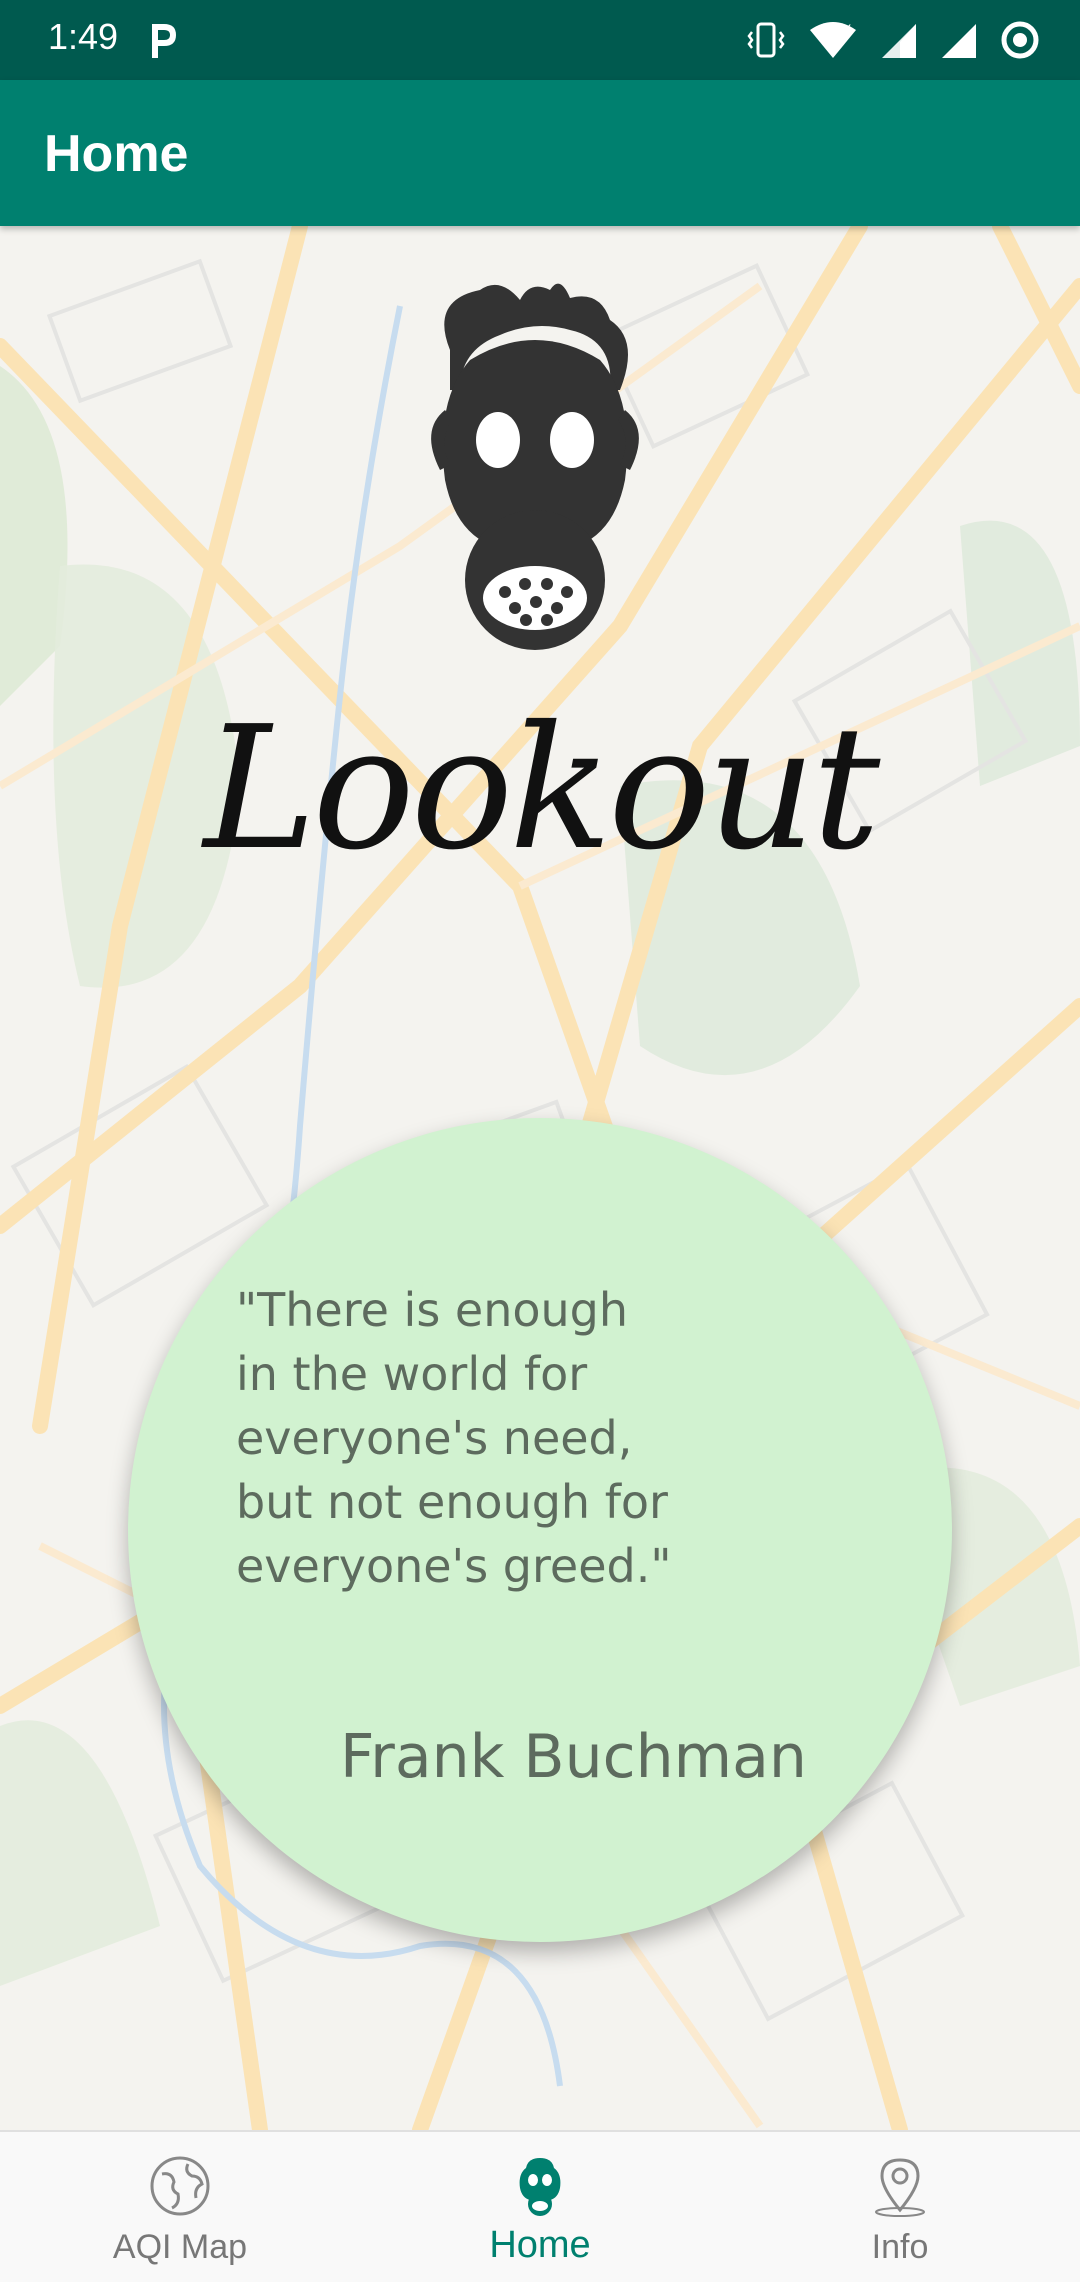 Image resolution: width=1080 pixels, height=2282 pixels. What do you see at coordinates (116, 154) in the screenshot?
I see `page-title: Home` at bounding box center [116, 154].